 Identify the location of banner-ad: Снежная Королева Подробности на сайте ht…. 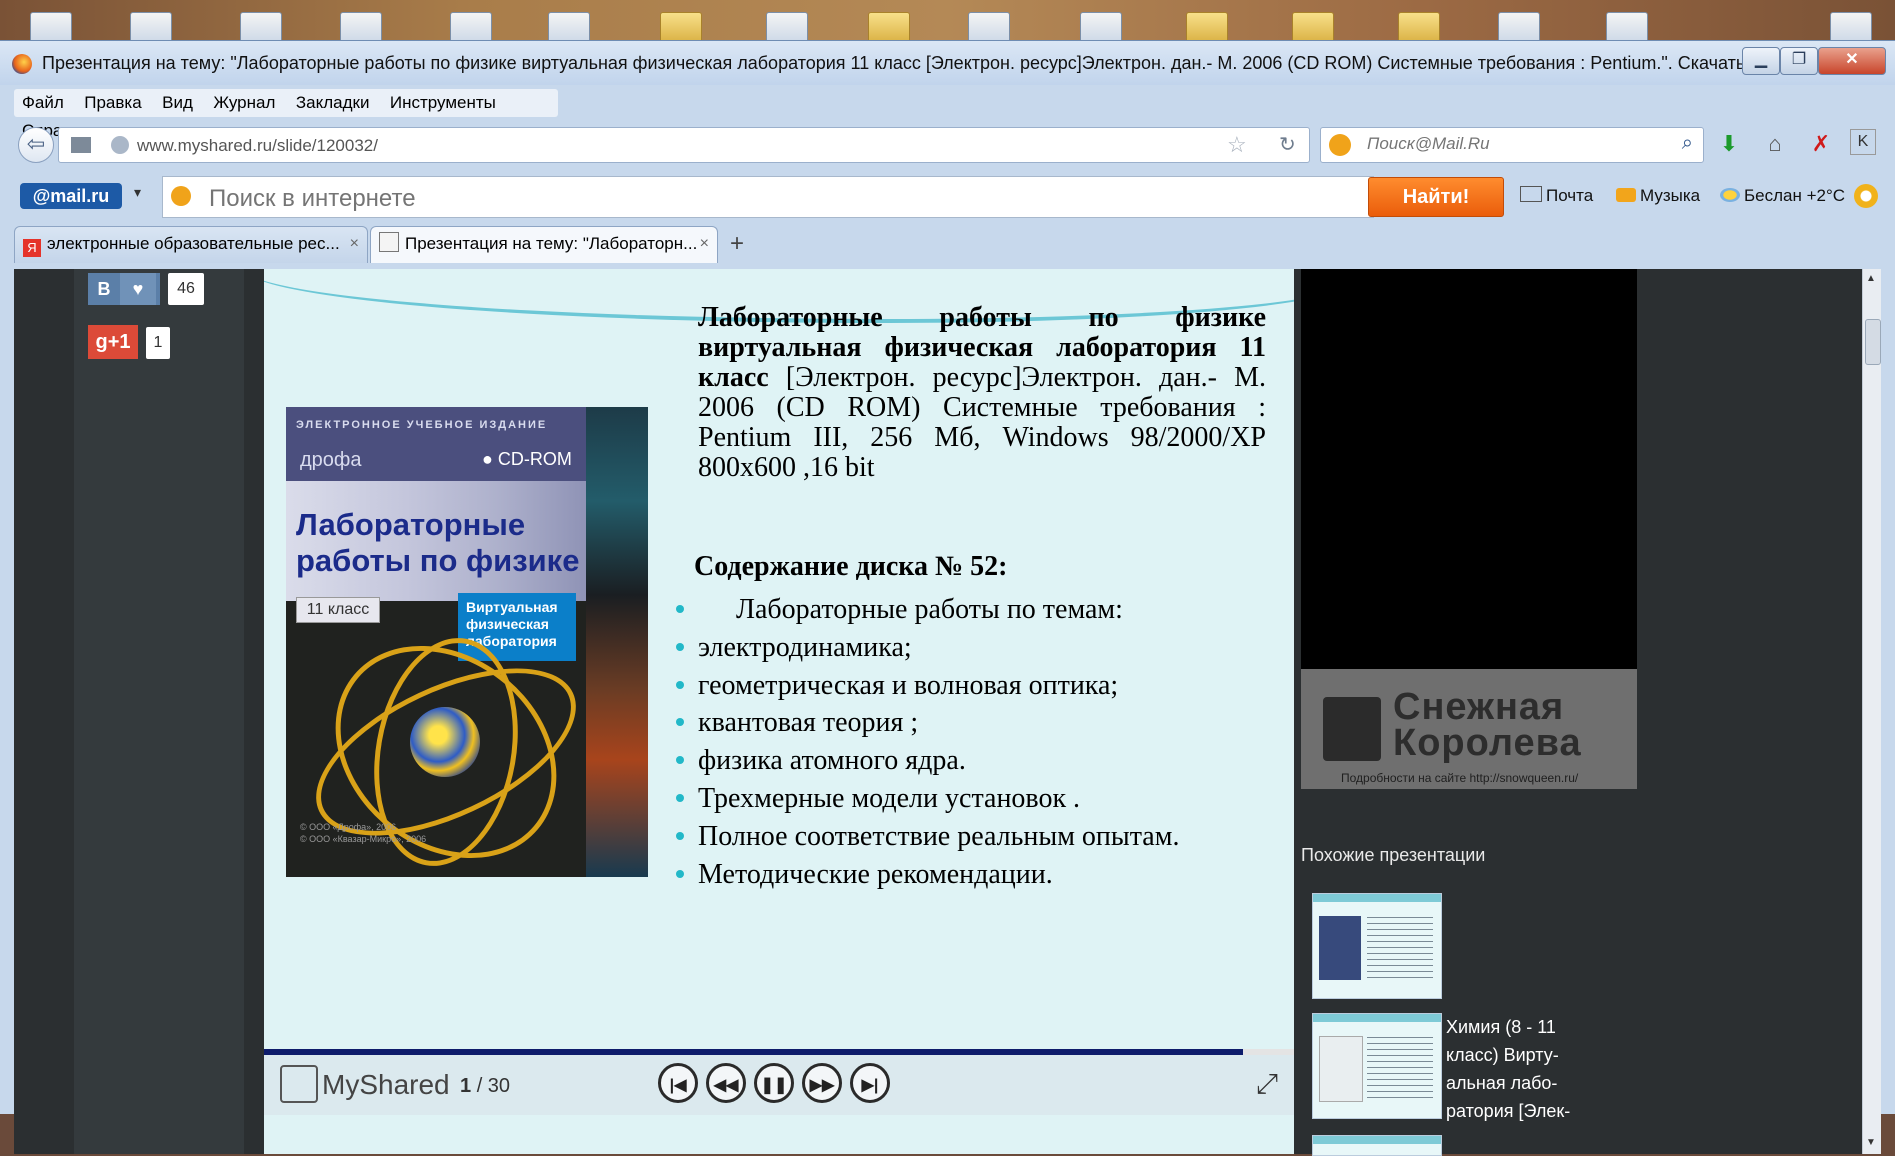
(1469, 729).